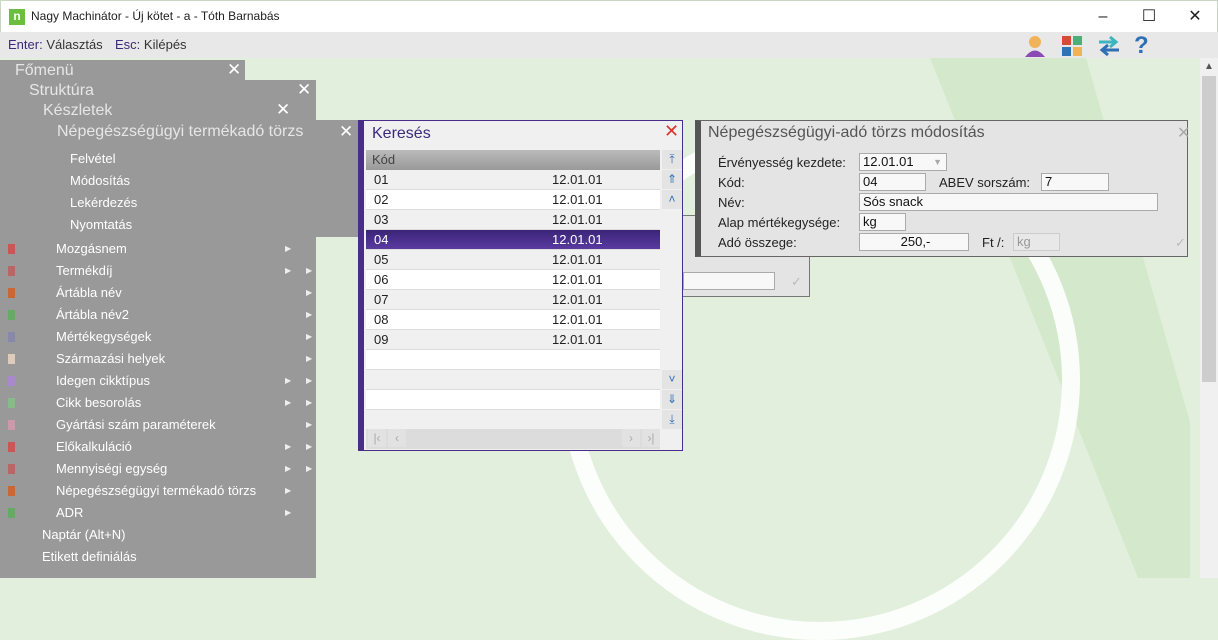  Describe the element at coordinates (158, 315) in the screenshot. I see `menu-item: Ártábla név2 ▶` at that location.